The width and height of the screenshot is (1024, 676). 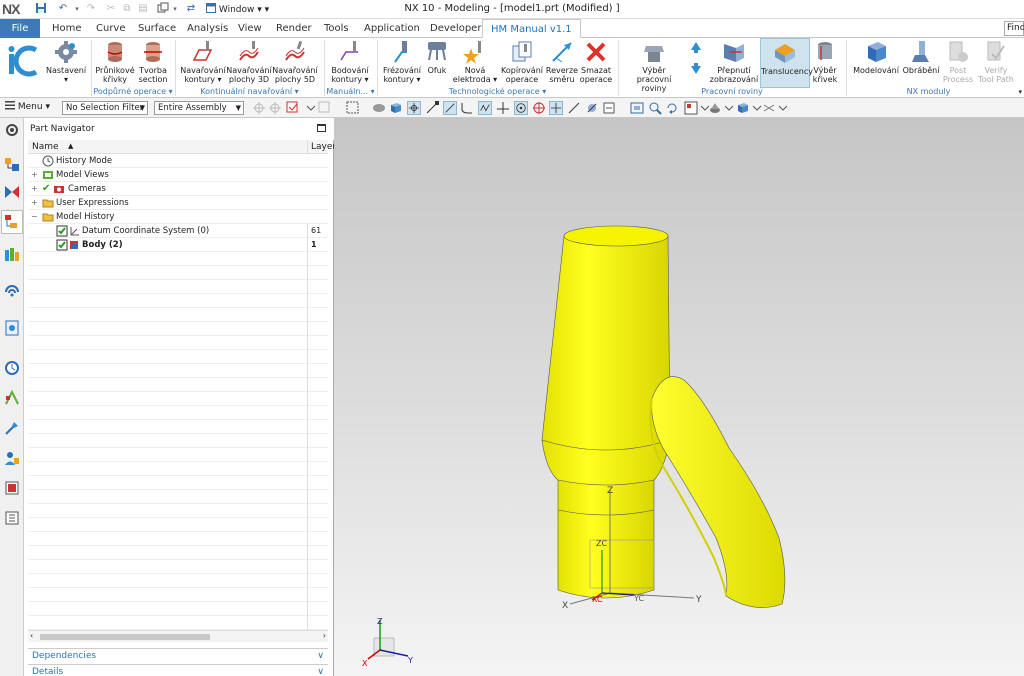 What do you see at coordinates (249, 63) in the screenshot?
I see `navarovani-plochy-3d-button: Navařování plochy 3D` at bounding box center [249, 63].